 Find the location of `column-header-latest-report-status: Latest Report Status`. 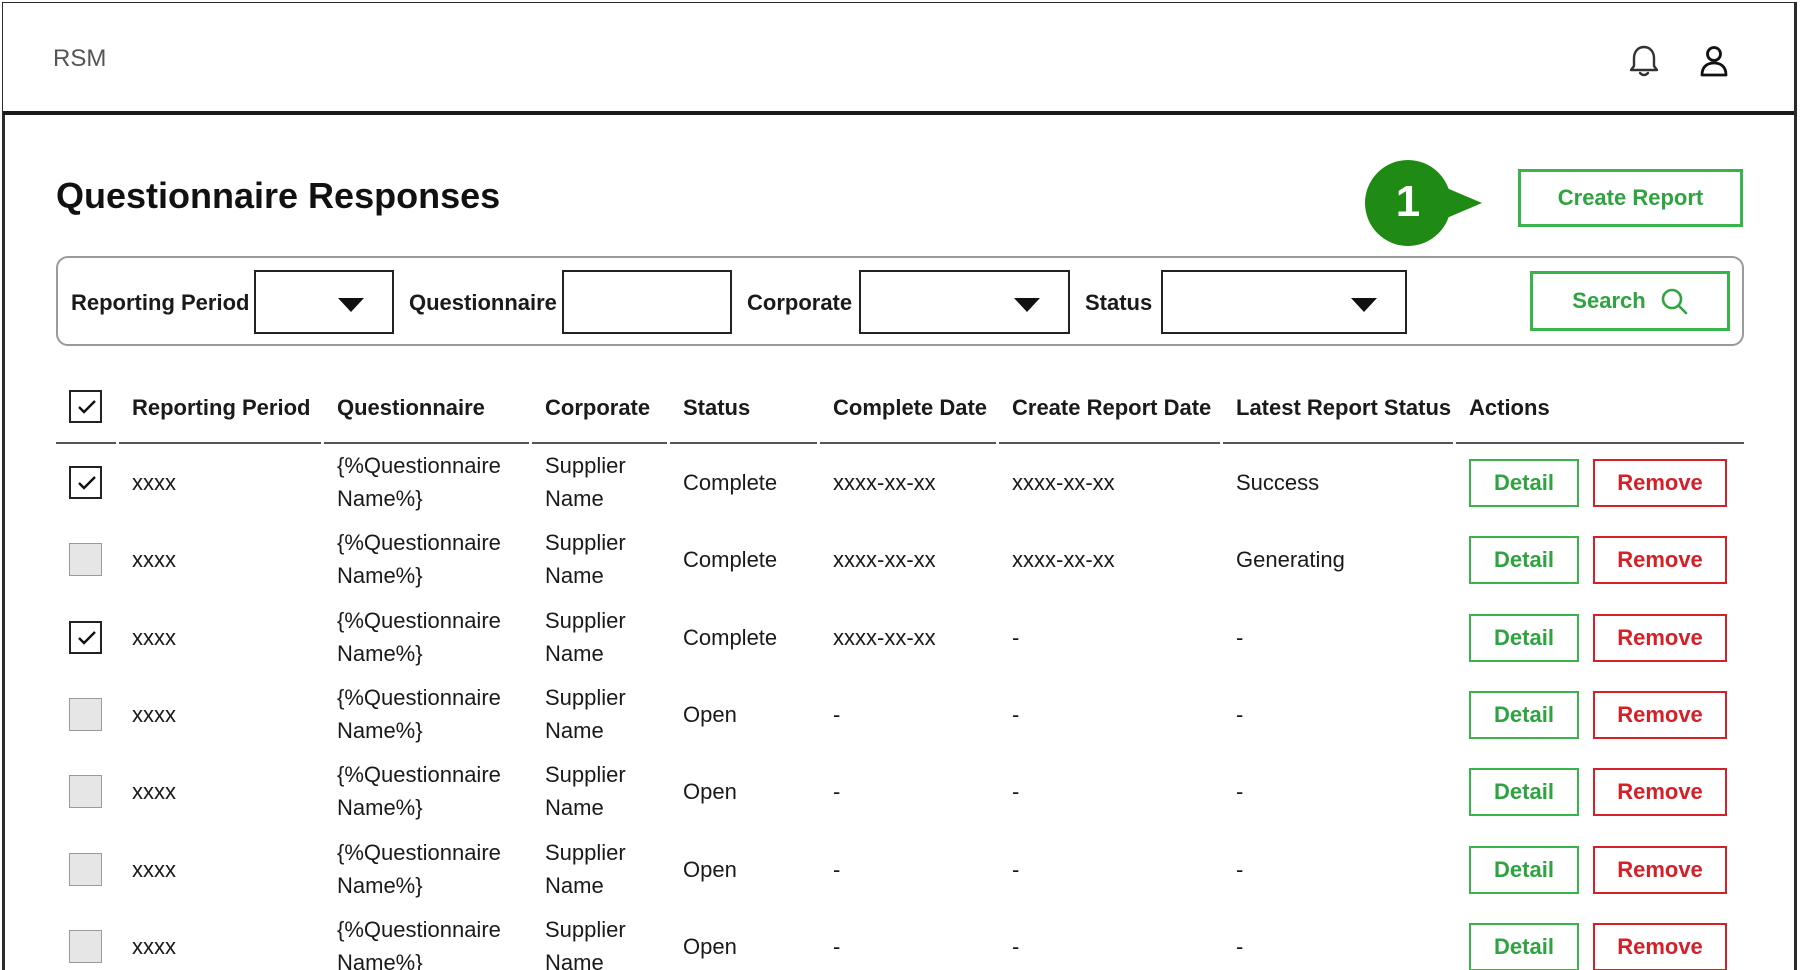

column-header-latest-report-status: Latest Report Status is located at coordinates (1343, 408).